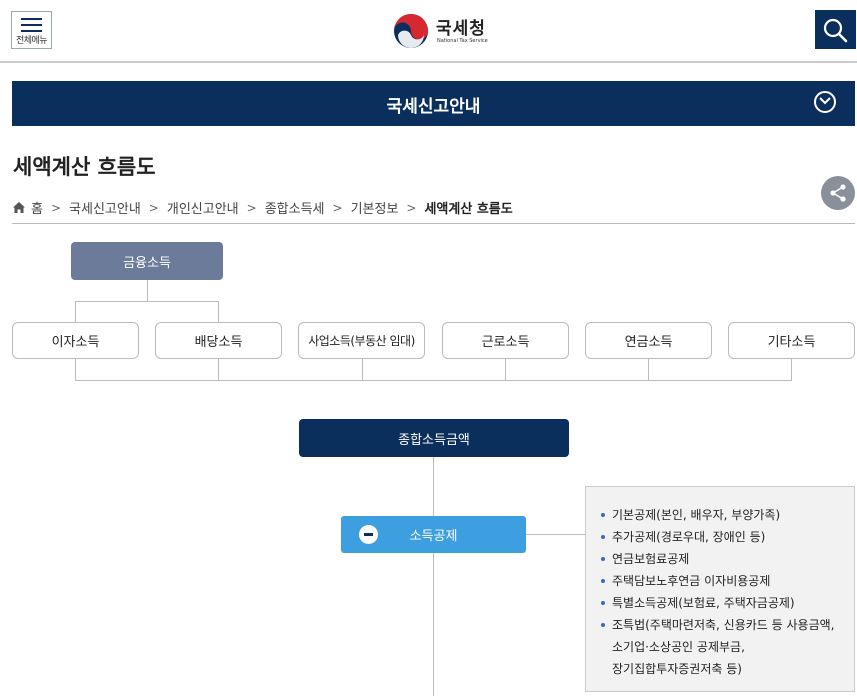  Describe the element at coordinates (723, 537) in the screenshot. I see `deduction-item: 추가공제(경로우대, 장애인 등)` at that location.